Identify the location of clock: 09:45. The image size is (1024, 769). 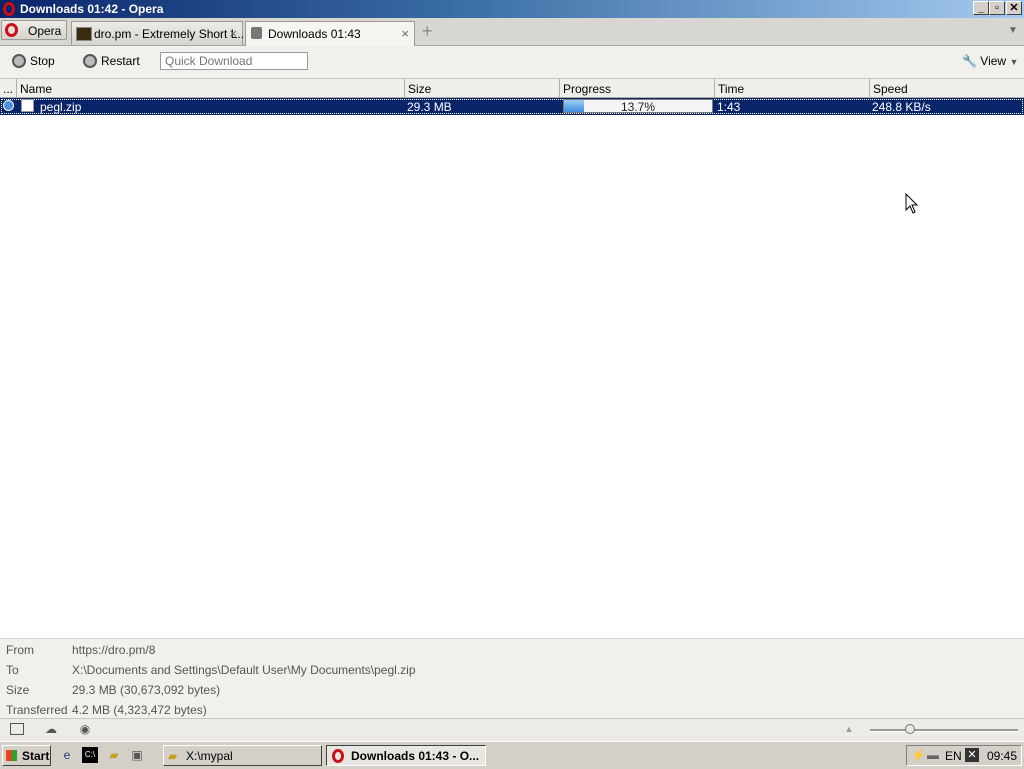
(1002, 756).